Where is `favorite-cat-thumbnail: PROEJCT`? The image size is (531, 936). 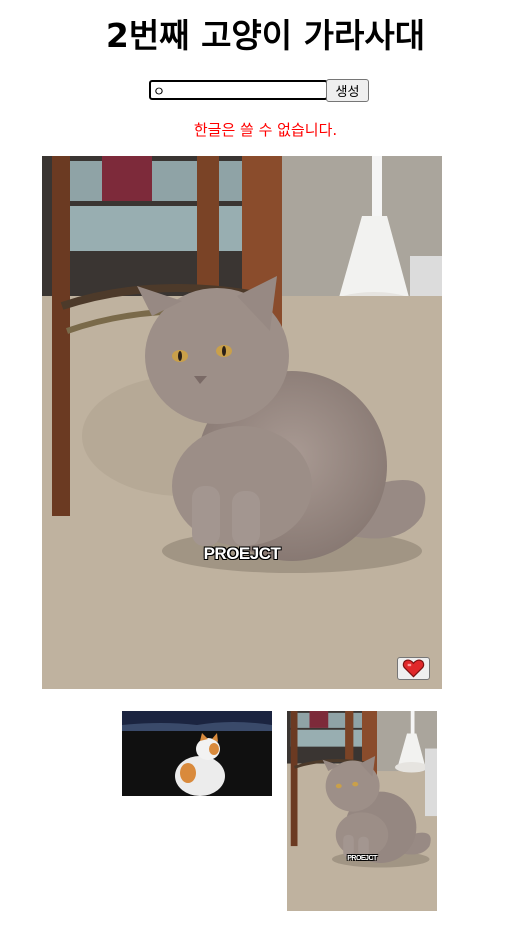
favorite-cat-thumbnail: PROEJCT is located at coordinates (362, 811).